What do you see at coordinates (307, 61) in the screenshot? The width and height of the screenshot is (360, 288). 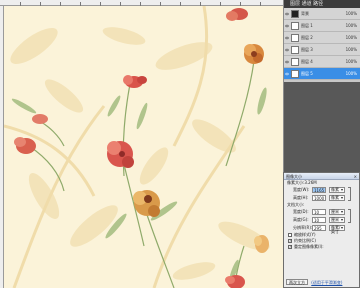 I see `layer-name: 图层 4` at bounding box center [307, 61].